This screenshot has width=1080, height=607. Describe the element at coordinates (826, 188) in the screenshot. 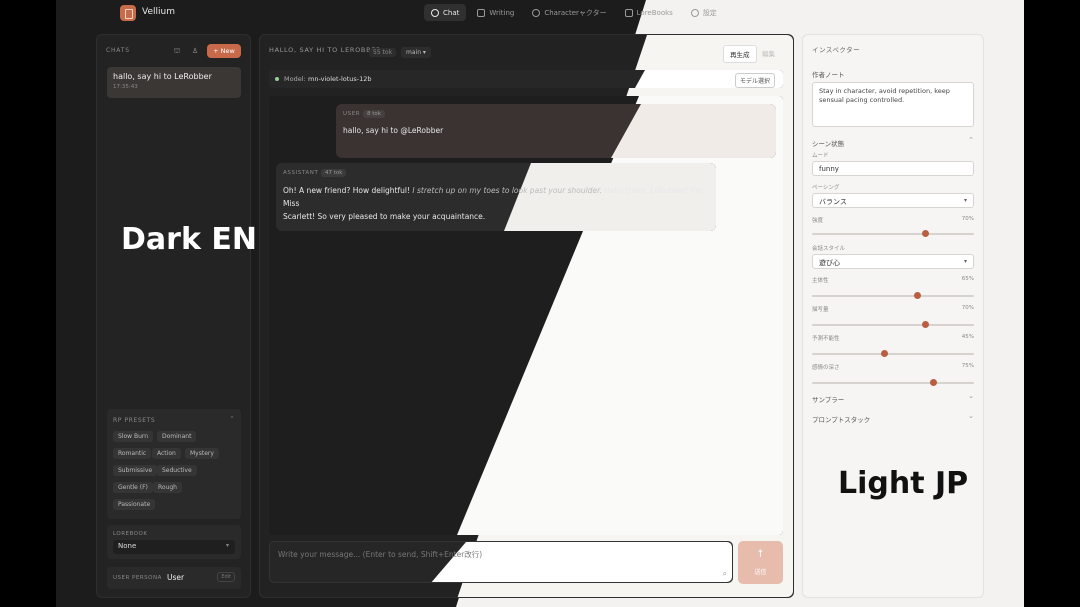

I see `pacing-label: ペーシング` at that location.